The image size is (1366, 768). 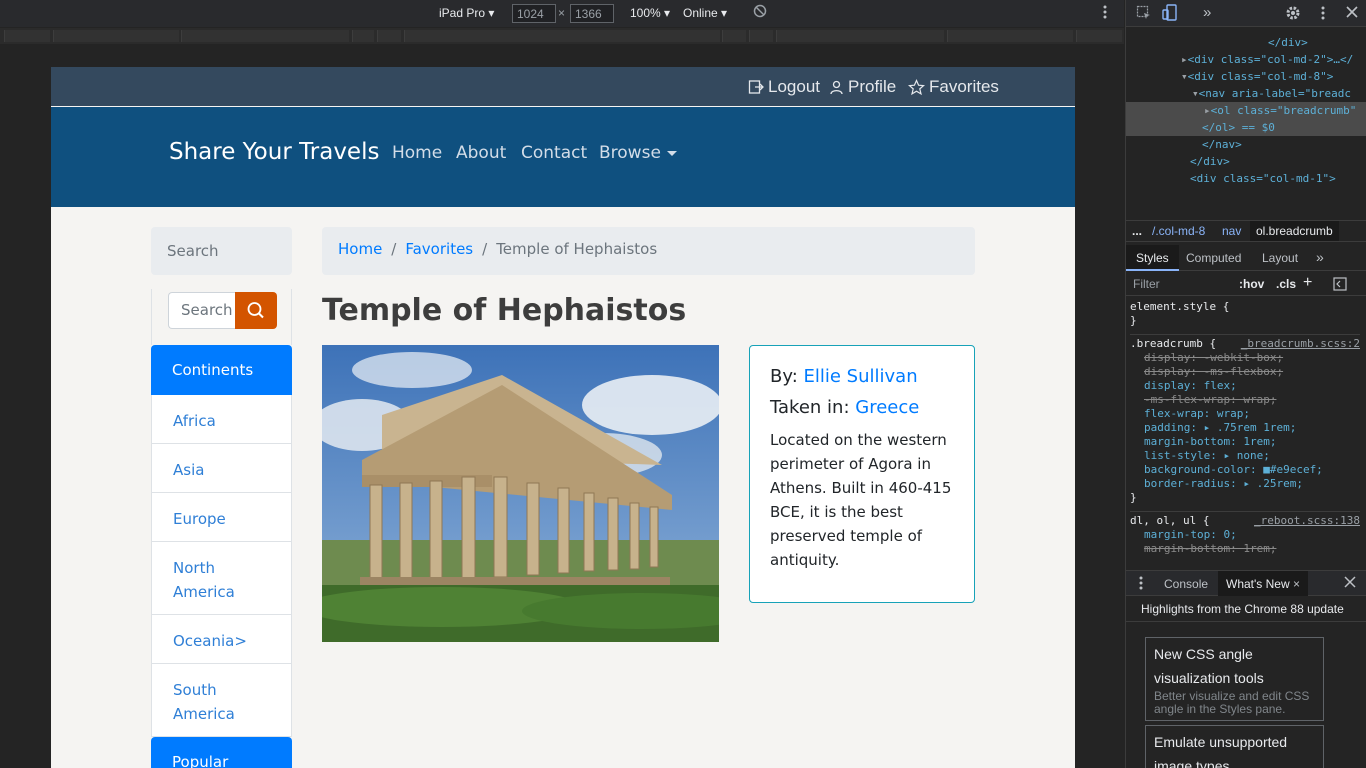 I want to click on css-property: list-style: ▸ none;, so click(x=1252, y=456).